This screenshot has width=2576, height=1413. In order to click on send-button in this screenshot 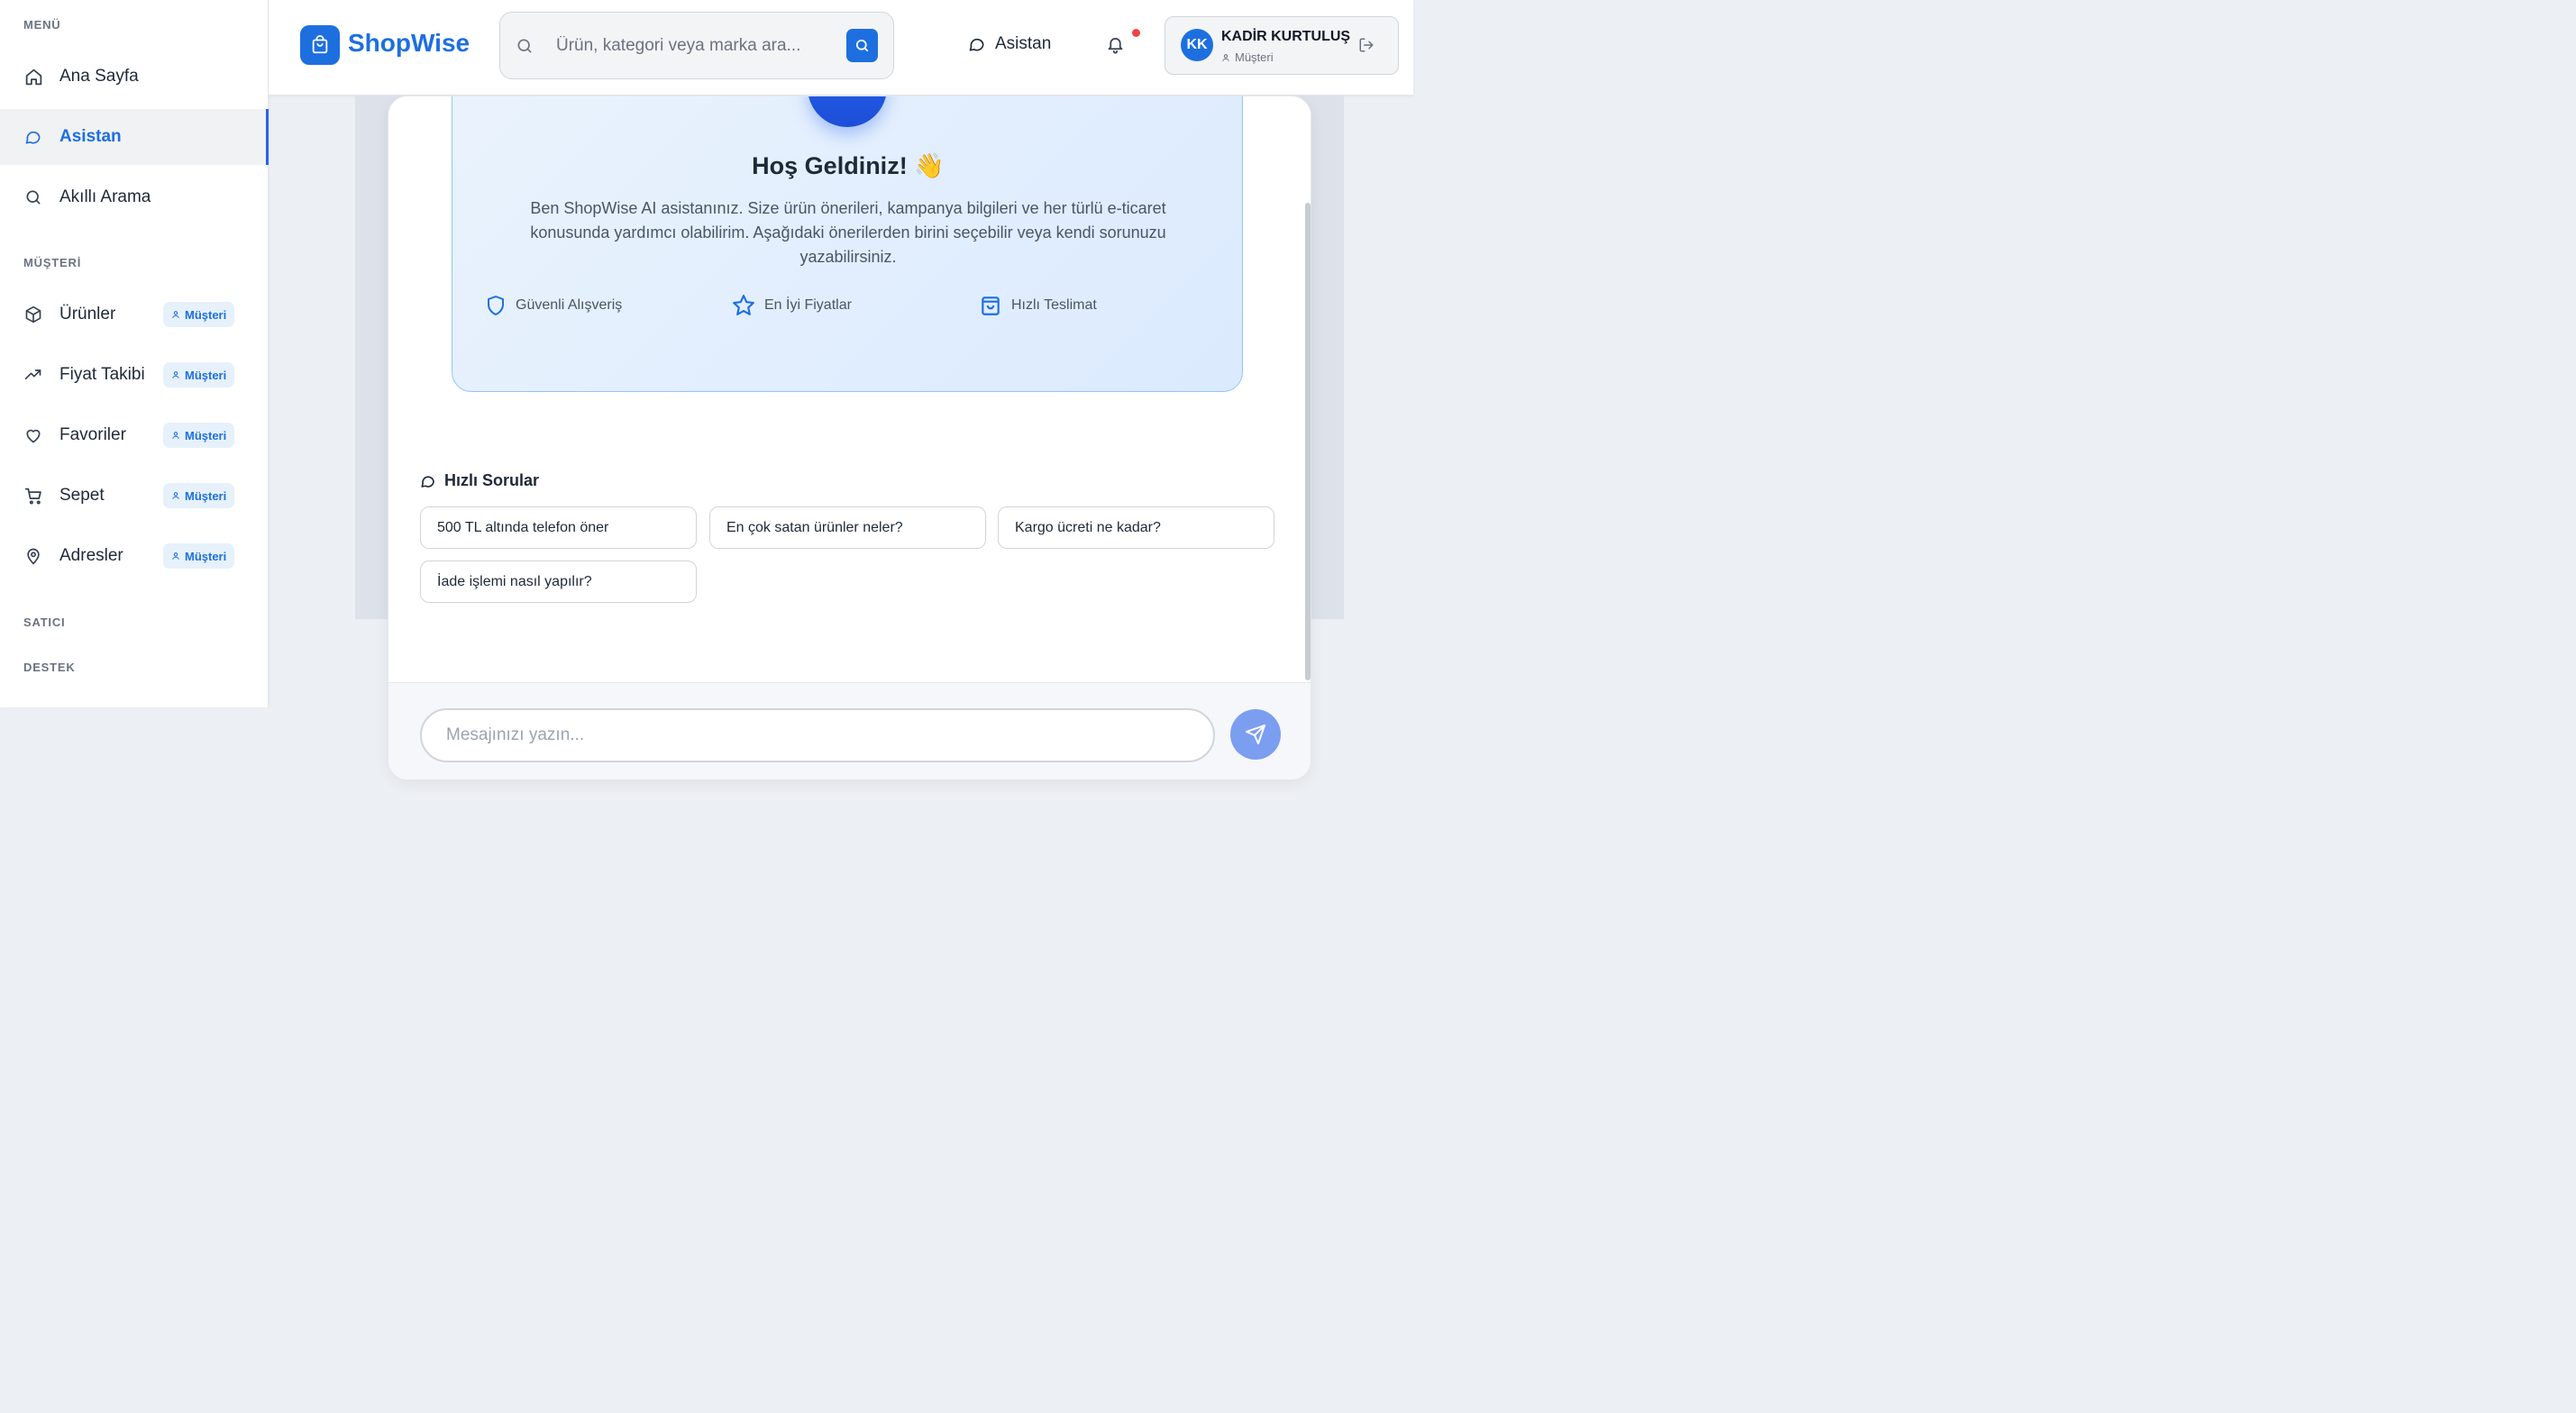, I will do `click(1256, 734)`.